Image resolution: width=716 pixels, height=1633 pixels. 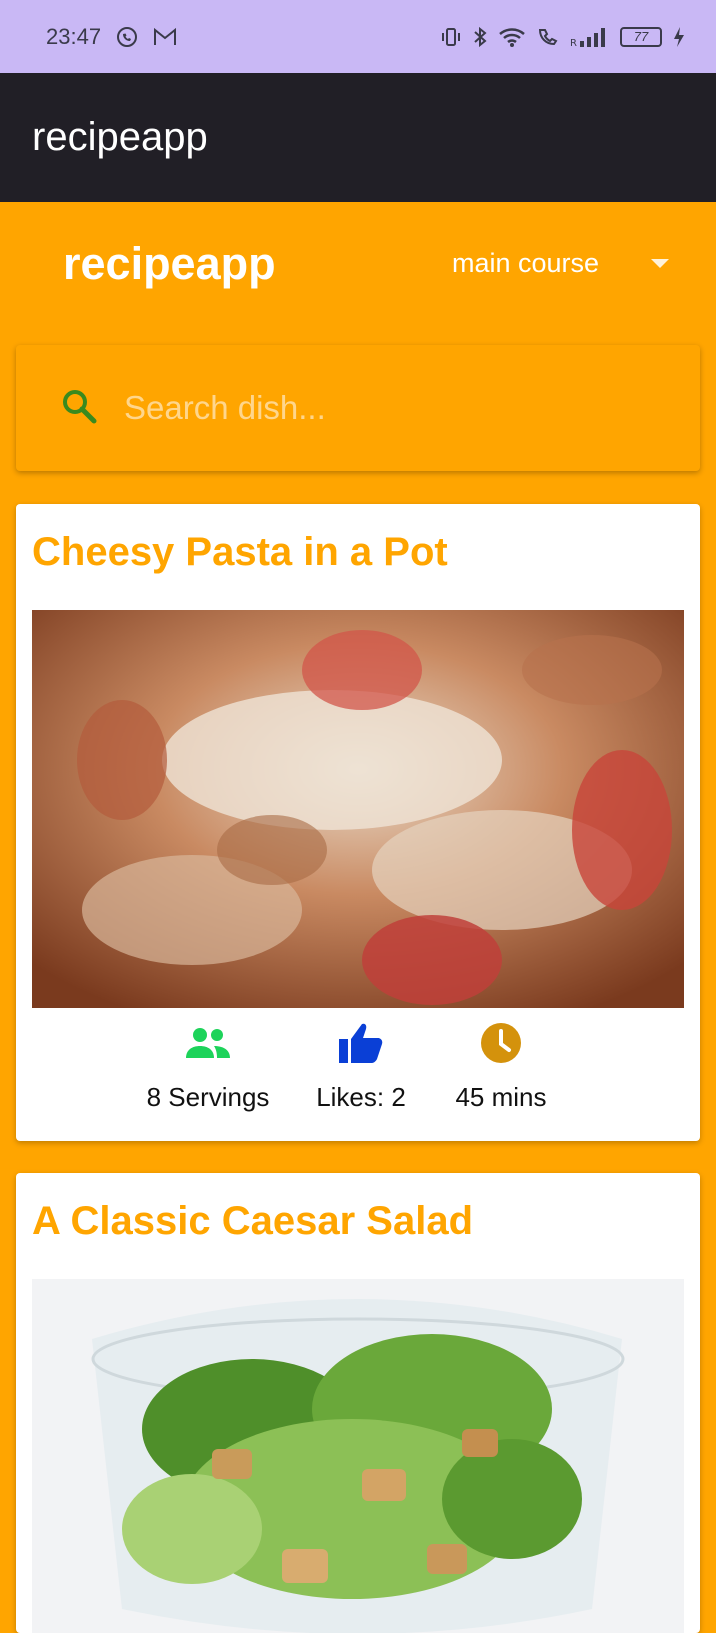 What do you see at coordinates (358, 137) in the screenshot?
I see `app-bar: recipeapp` at bounding box center [358, 137].